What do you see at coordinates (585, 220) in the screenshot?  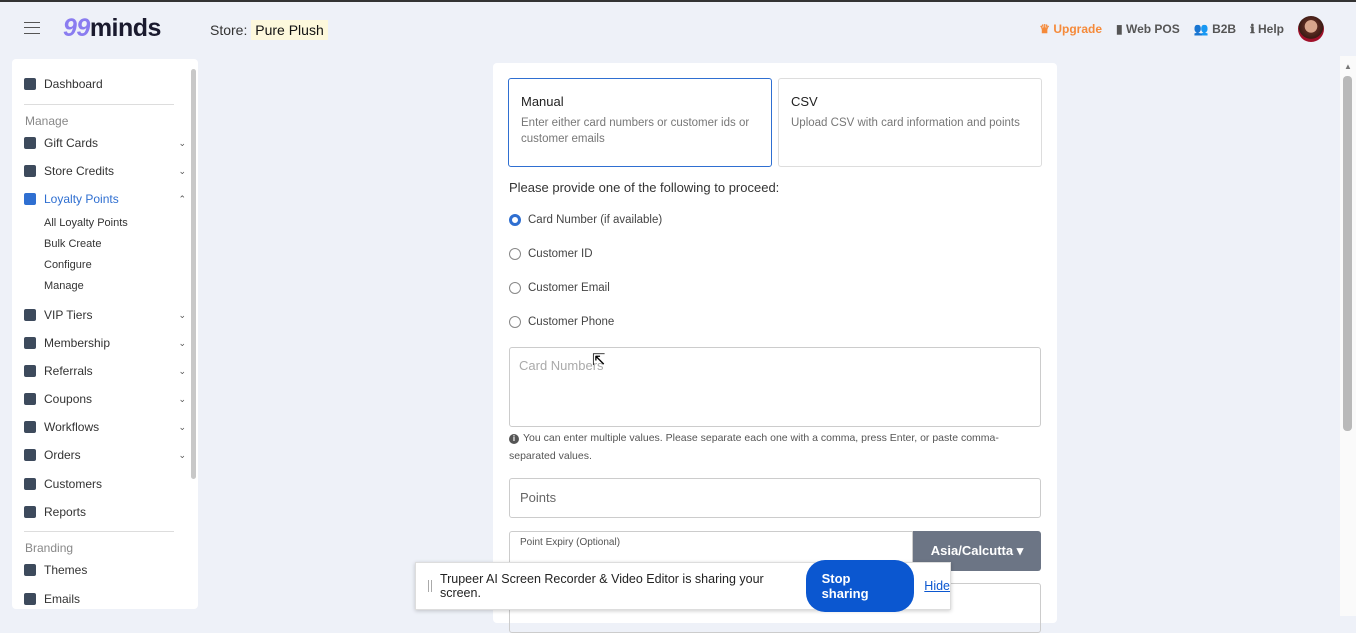 I see `radio-card-number: Card Number (if available)` at bounding box center [585, 220].